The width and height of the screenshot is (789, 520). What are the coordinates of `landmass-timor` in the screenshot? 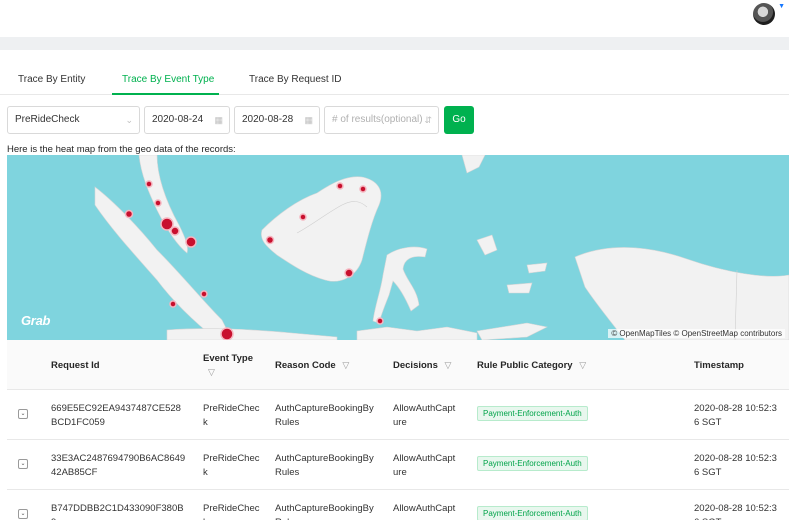 It's located at (512, 331).